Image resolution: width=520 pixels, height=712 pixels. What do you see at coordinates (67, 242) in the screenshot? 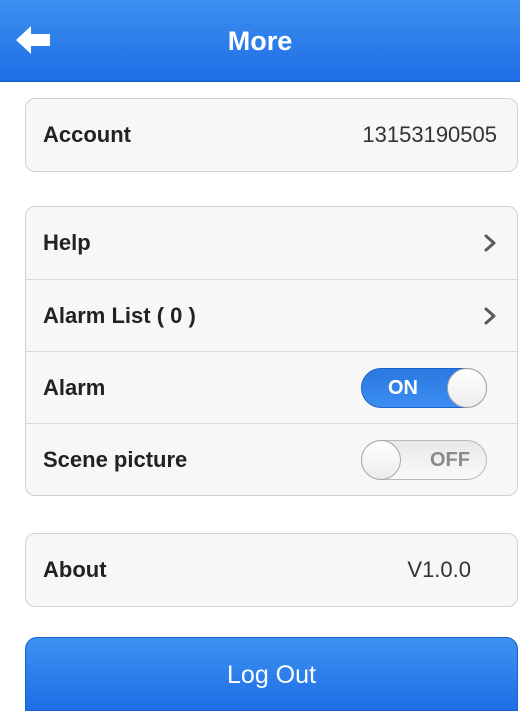
I see `help-label: Help` at bounding box center [67, 242].